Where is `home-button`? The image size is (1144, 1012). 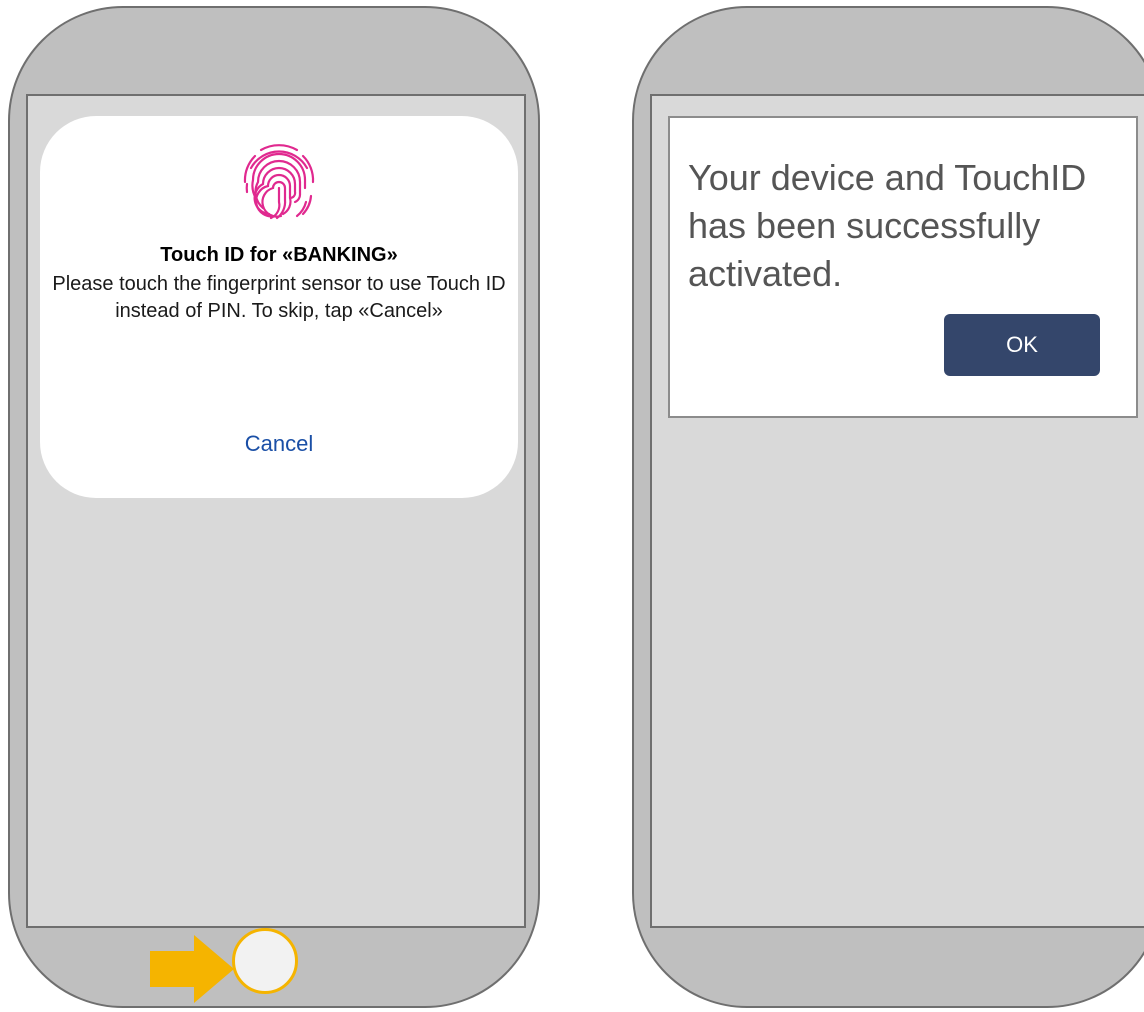
home-button is located at coordinates (265, 961).